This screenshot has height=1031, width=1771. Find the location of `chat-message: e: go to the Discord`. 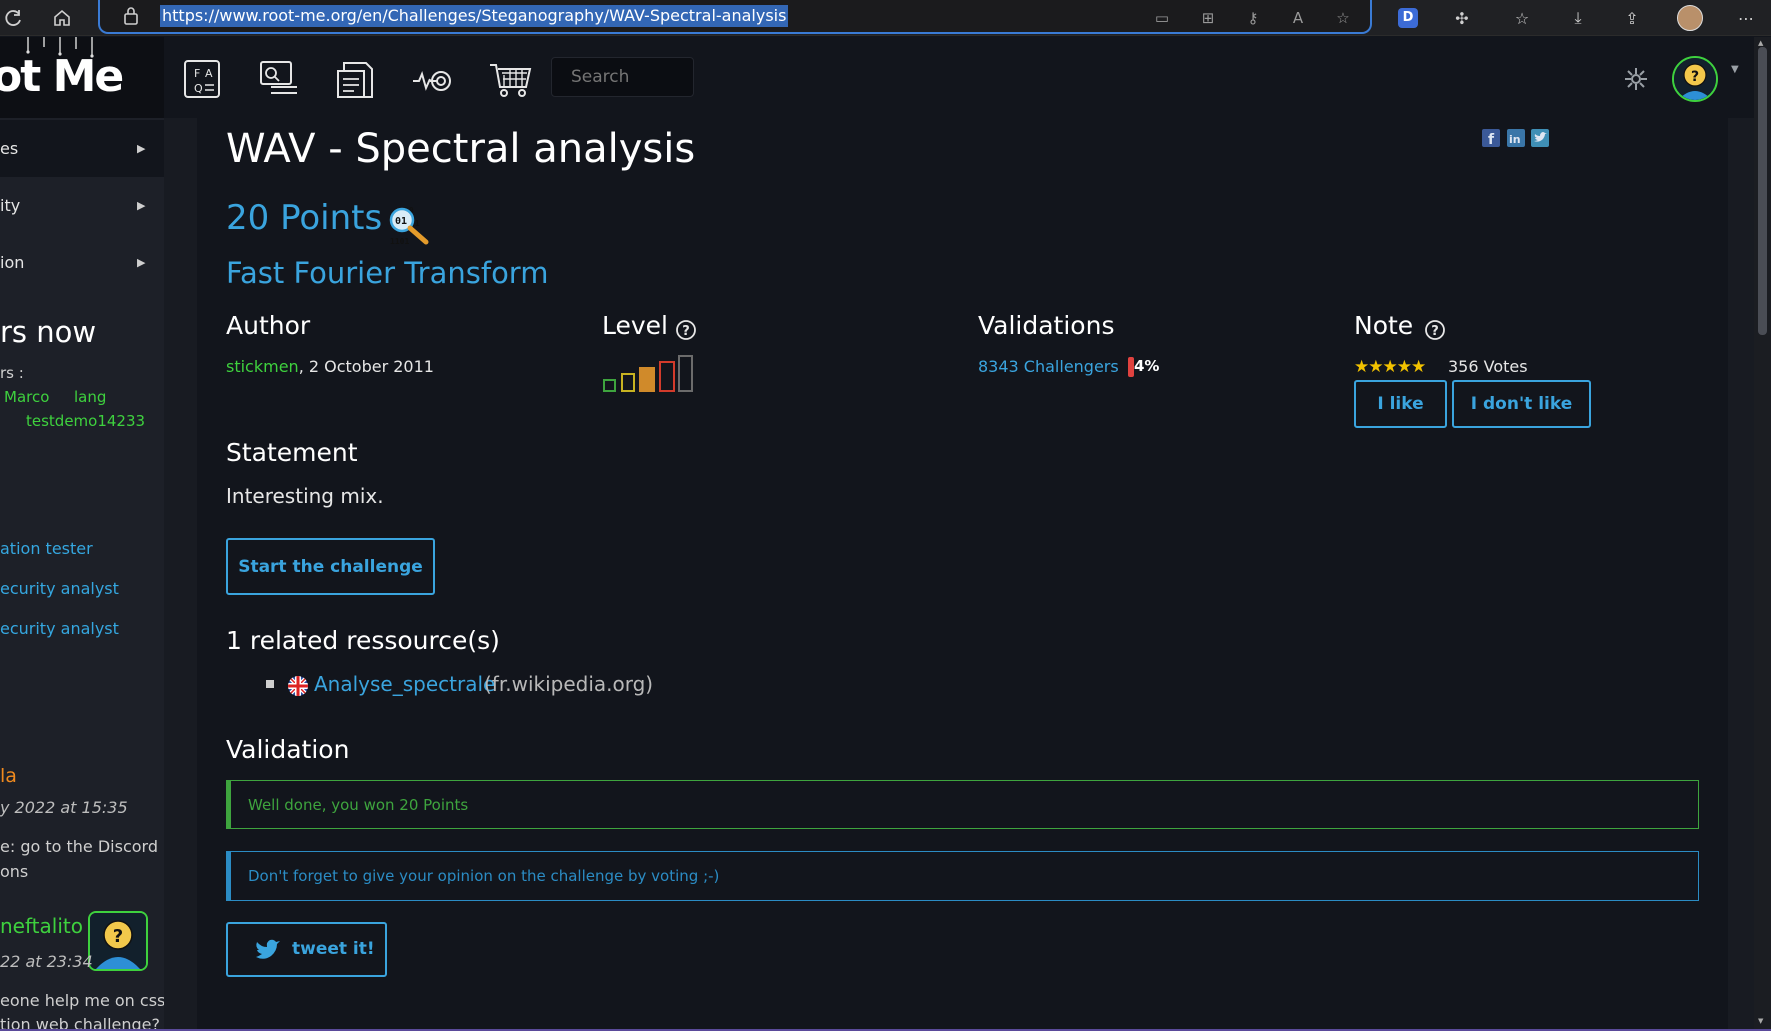

chat-message: e: go to the Discord is located at coordinates (79, 846).